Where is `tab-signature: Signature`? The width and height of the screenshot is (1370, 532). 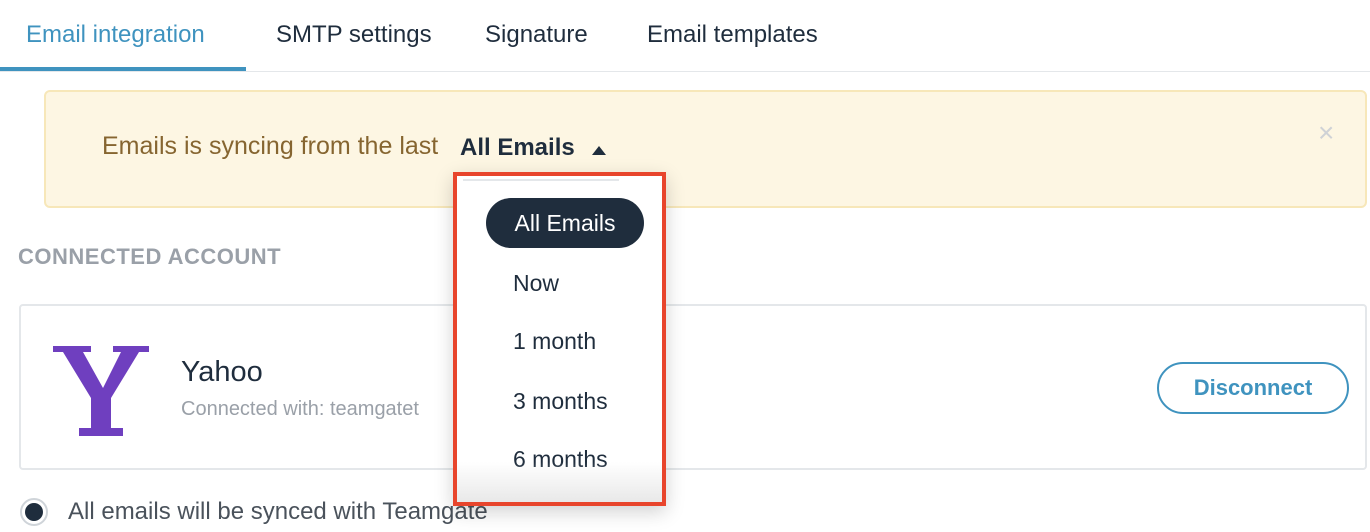 tab-signature: Signature is located at coordinates (536, 36).